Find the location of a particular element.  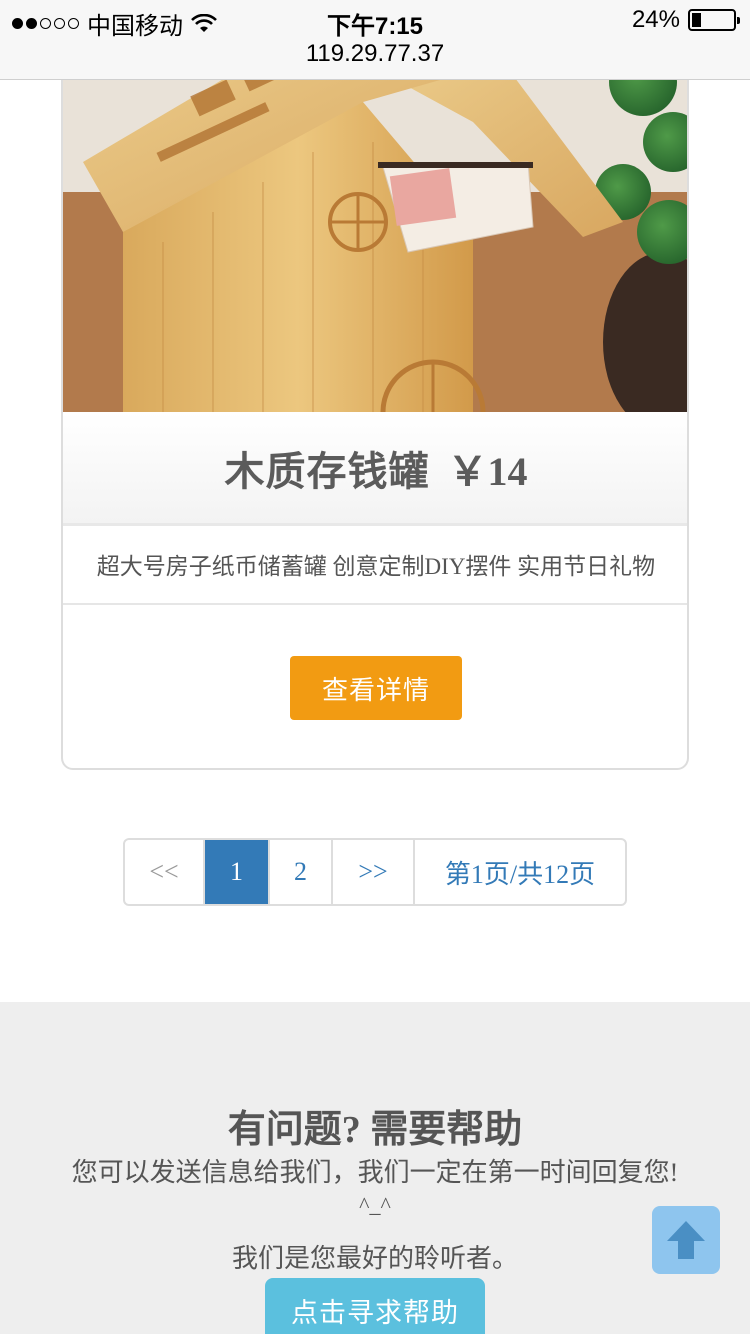

pagination-next: >> is located at coordinates (374, 872).